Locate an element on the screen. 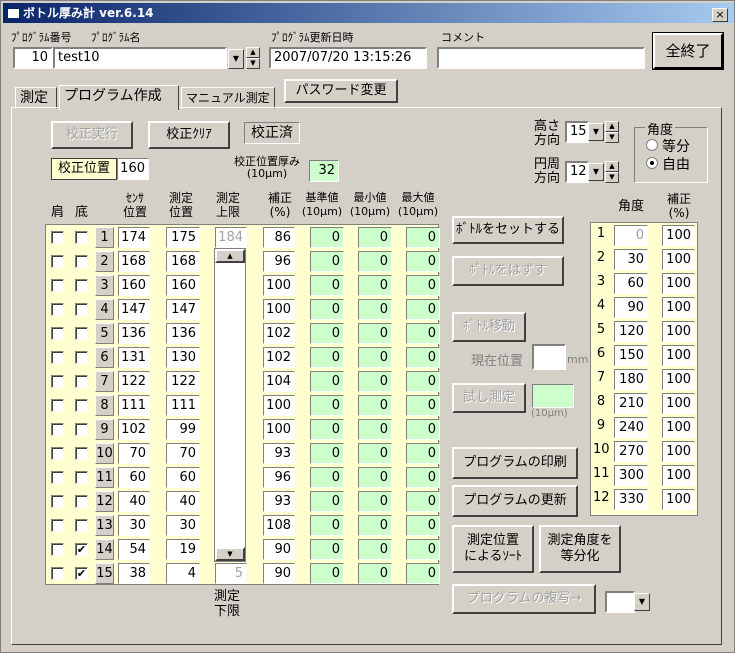 This screenshot has height=653, width=735. upper-limit-cell: 184 is located at coordinates (231, 237).